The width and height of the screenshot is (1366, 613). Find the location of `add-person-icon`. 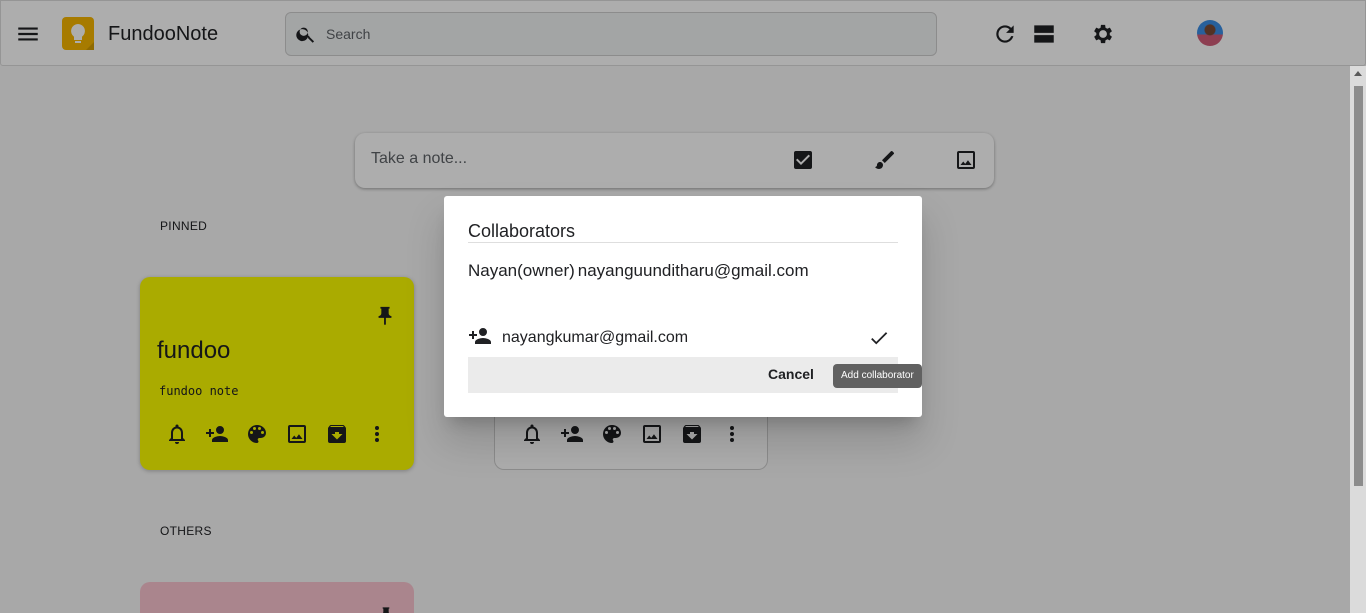

add-person-icon is located at coordinates (480, 338).